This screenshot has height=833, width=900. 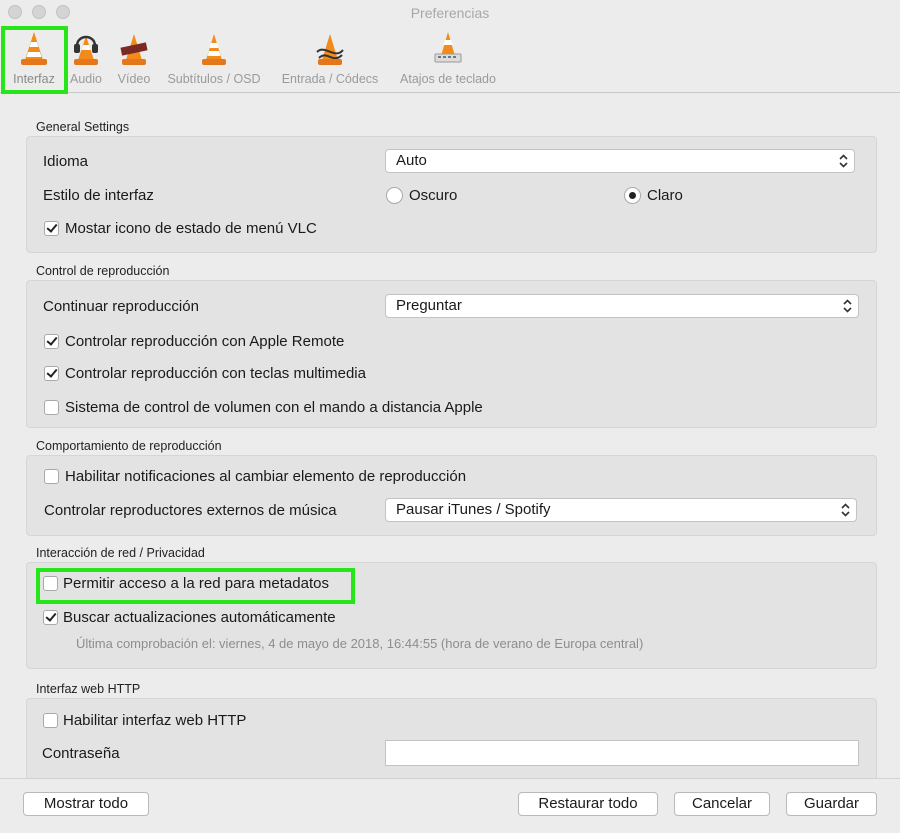 What do you see at coordinates (134, 79) in the screenshot?
I see `tab-label: Vídeo` at bounding box center [134, 79].